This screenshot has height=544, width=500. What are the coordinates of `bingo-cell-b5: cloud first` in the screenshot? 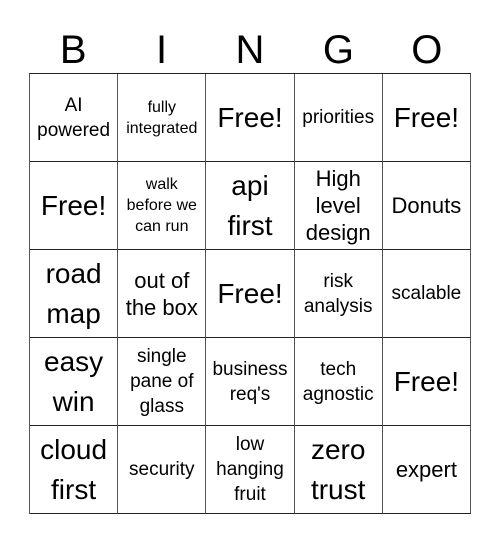 It's located at (74, 470).